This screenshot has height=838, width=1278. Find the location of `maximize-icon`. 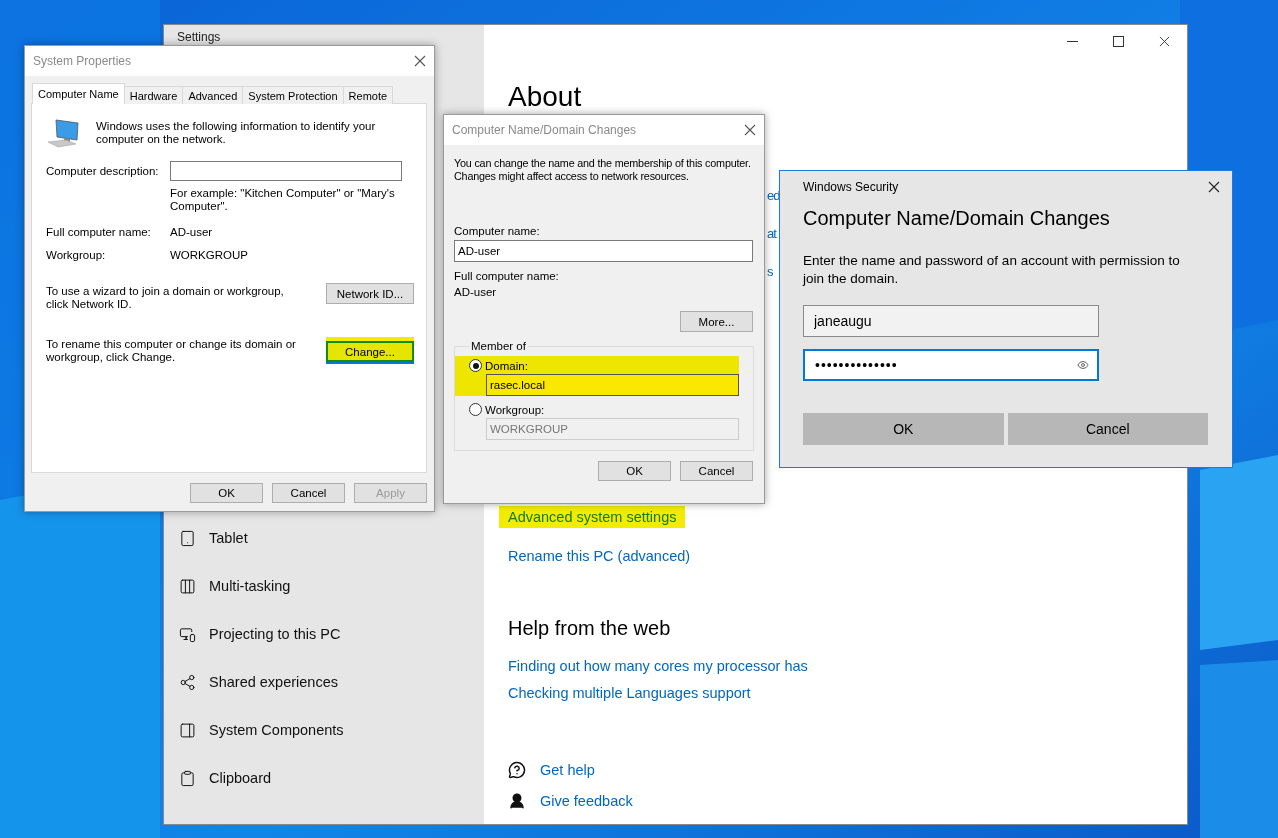

maximize-icon is located at coordinates (1118, 41).